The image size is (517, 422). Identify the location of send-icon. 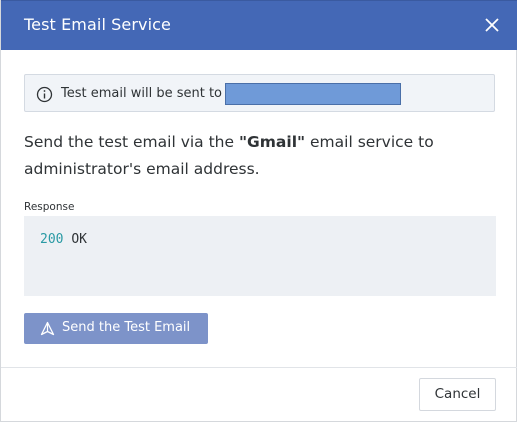
(47, 328).